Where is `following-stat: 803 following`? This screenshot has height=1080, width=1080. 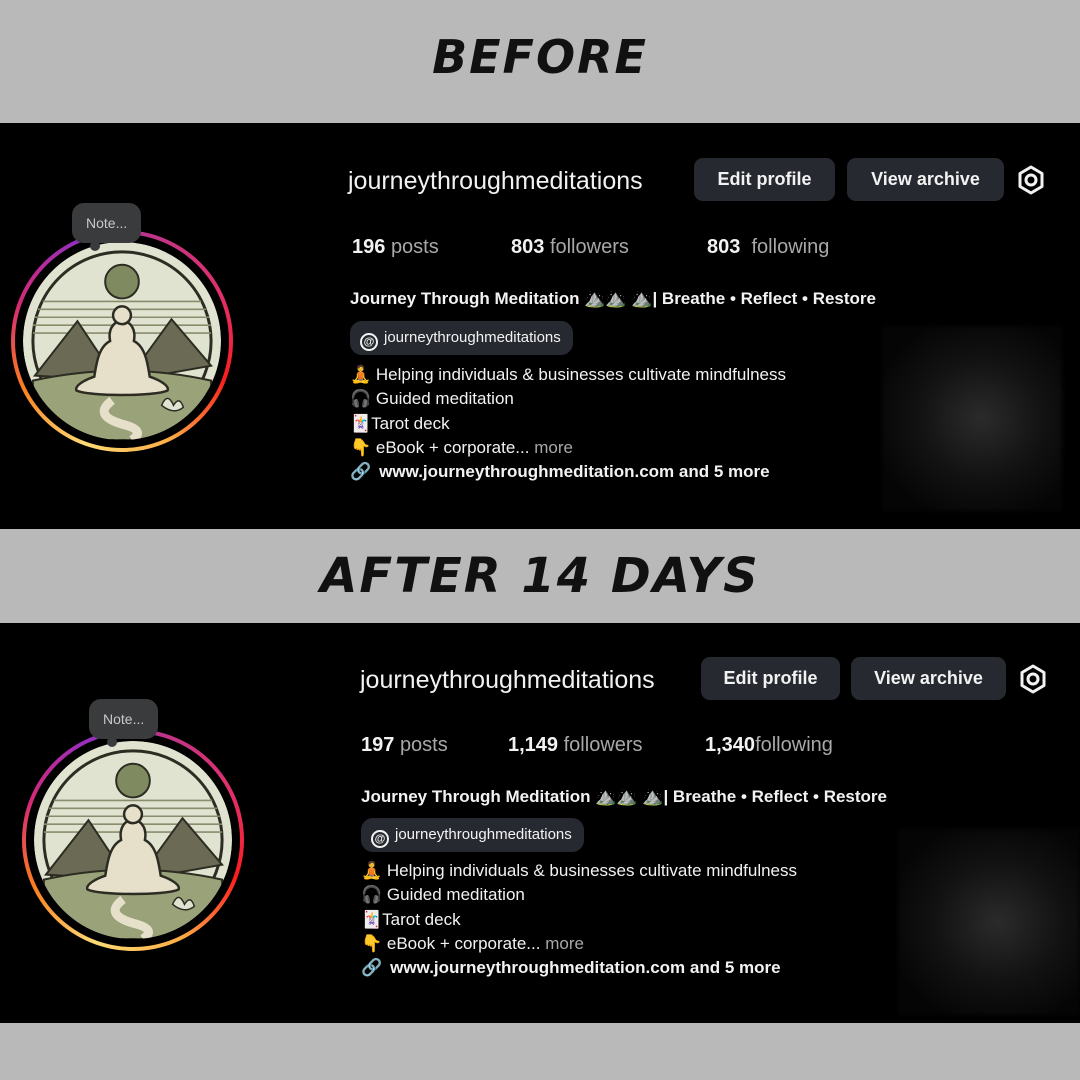 following-stat: 803 following is located at coordinates (768, 247).